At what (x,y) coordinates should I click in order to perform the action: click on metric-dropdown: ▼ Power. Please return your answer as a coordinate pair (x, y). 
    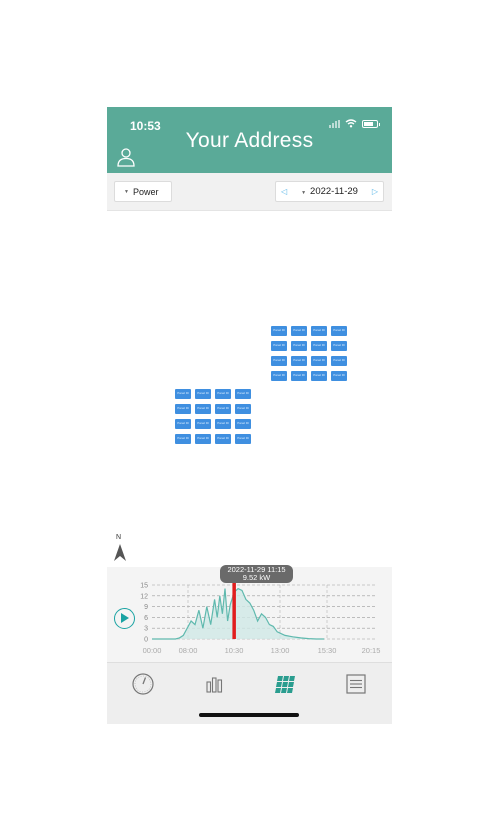
    Looking at the image, I should click on (143, 191).